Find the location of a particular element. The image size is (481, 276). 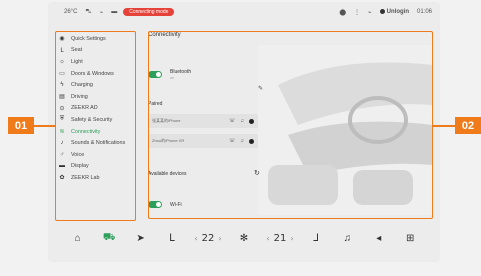

sidebar-item-light: ☼ Light is located at coordinates (95, 62).